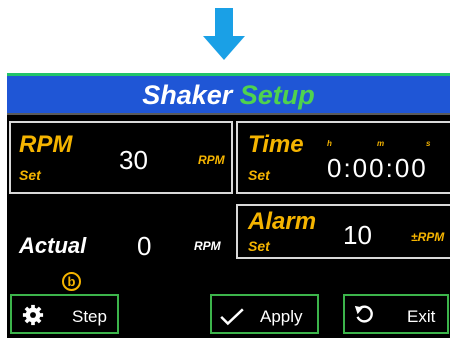 This screenshot has height=338, width=450. I want to click on apply-button-label: Apply, so click(281, 316).